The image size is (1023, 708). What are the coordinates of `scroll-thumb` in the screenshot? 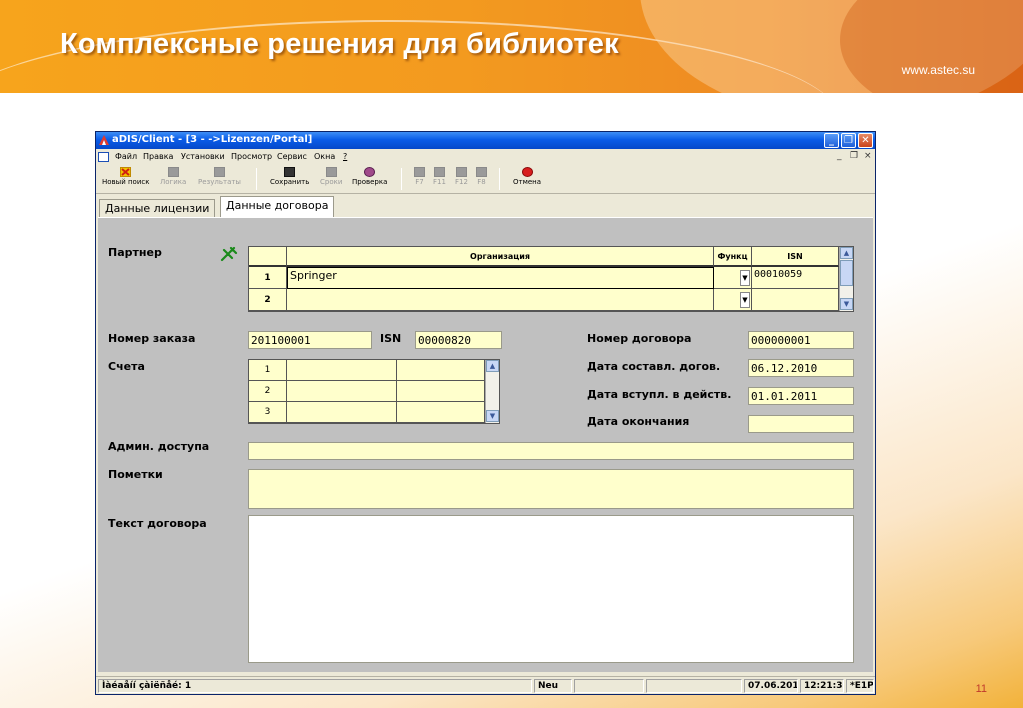 It's located at (846, 273).